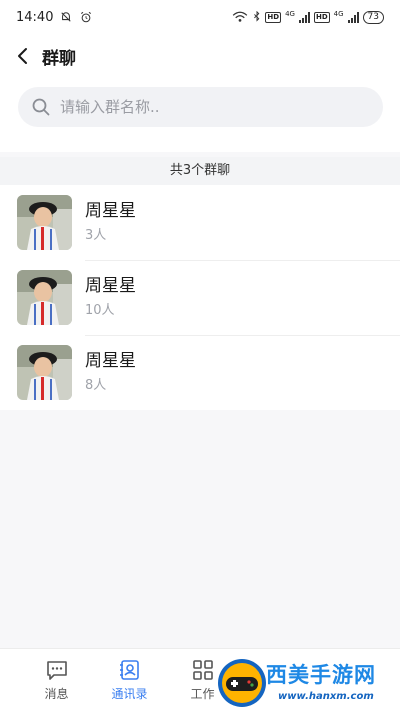 The image size is (400, 710). I want to click on group-list-item: 周星星 3人, so click(200, 222).